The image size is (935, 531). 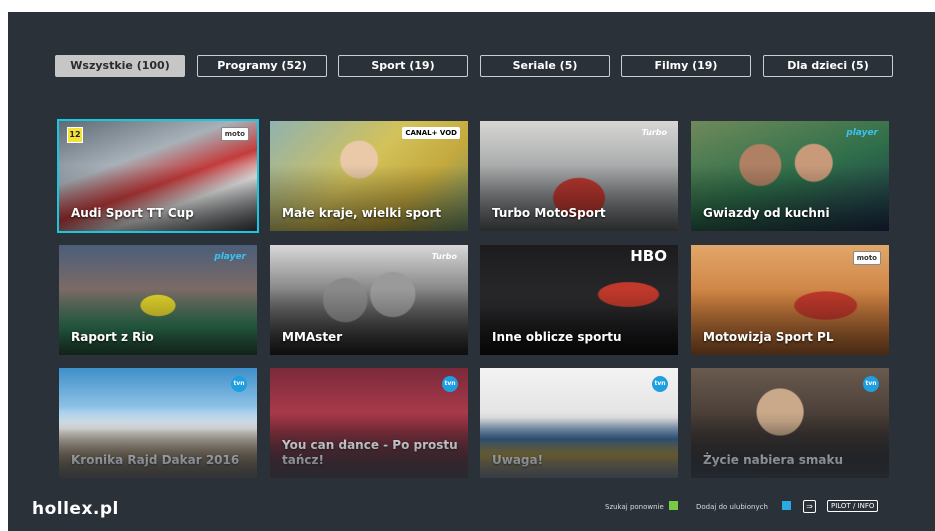 What do you see at coordinates (369, 423) in the screenshot?
I see `tile-you-can-dance: tvn You can dance - Po prostu tańcz!` at bounding box center [369, 423].